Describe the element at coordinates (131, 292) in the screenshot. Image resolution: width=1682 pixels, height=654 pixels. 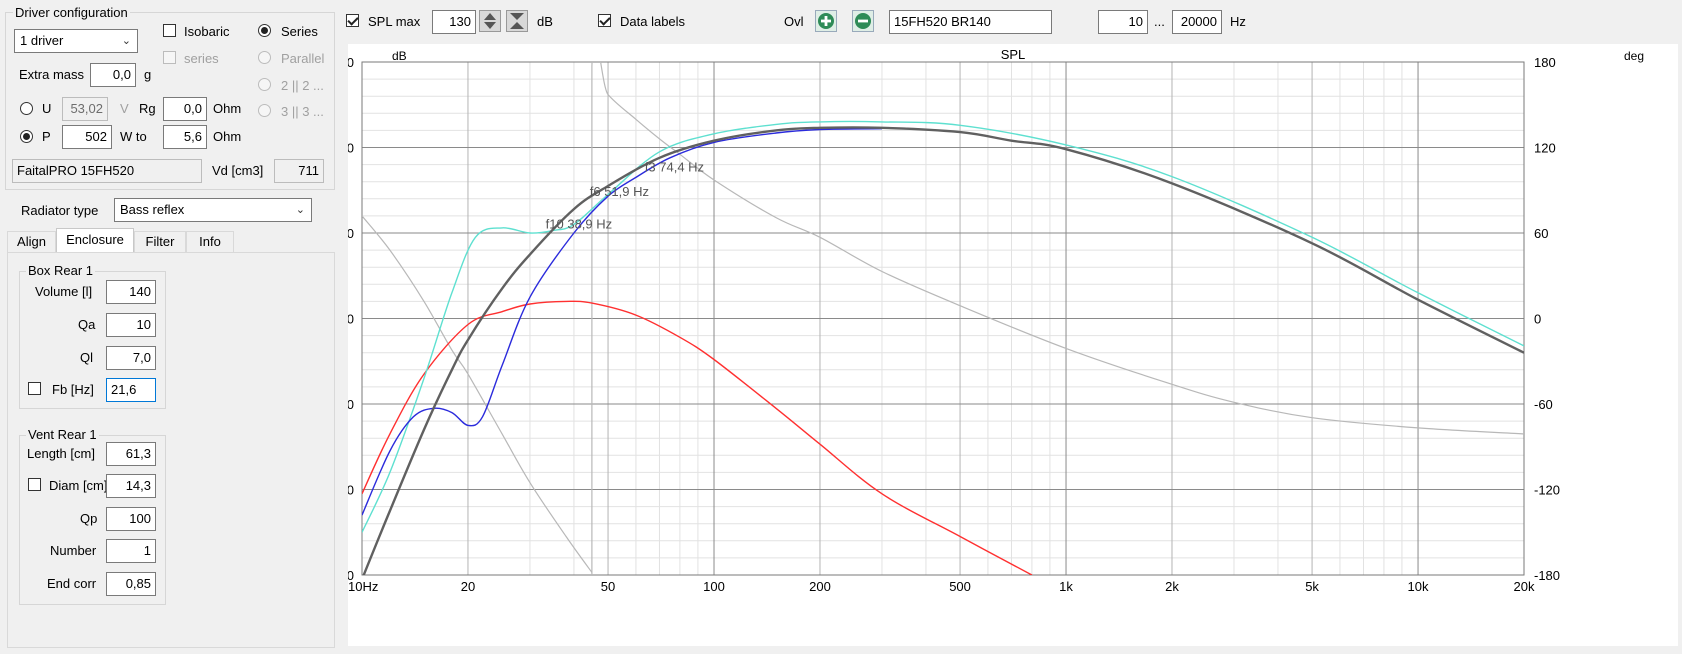
I see `volume-input: 140` at that location.